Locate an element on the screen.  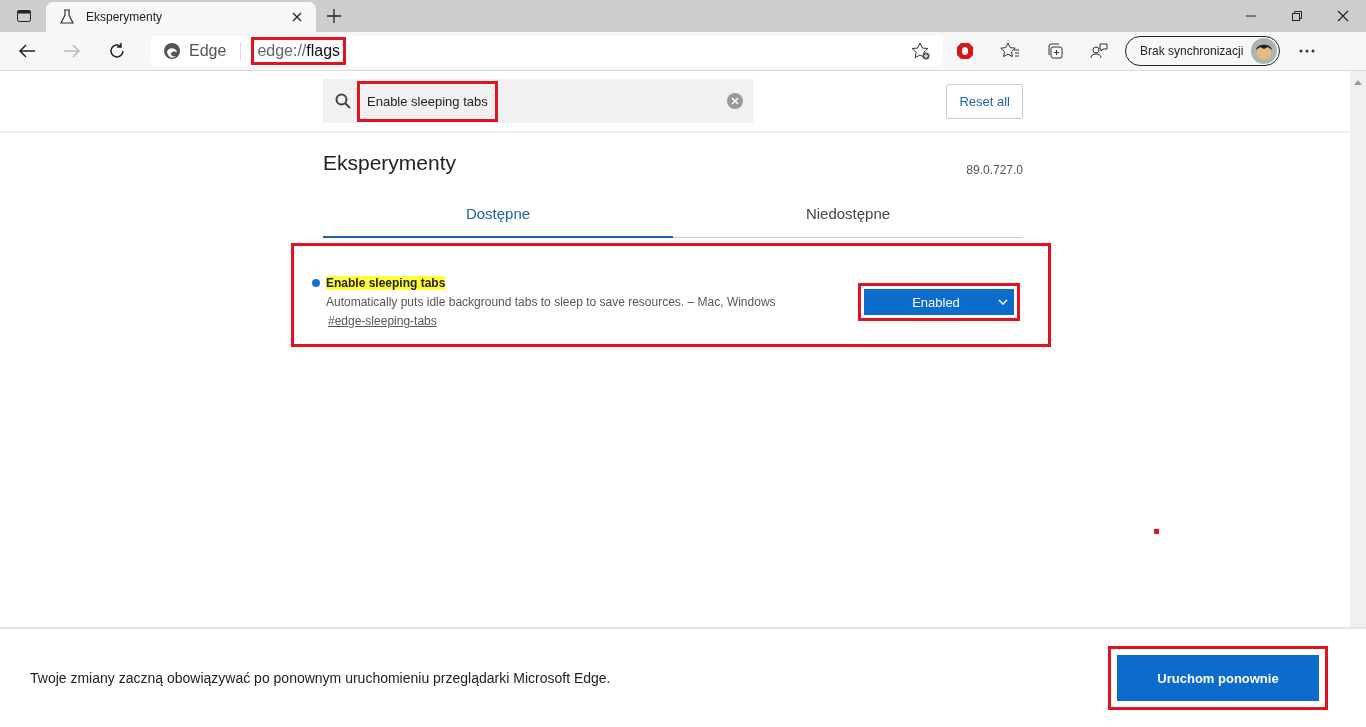
avatar-icon is located at coordinates (1264, 51).